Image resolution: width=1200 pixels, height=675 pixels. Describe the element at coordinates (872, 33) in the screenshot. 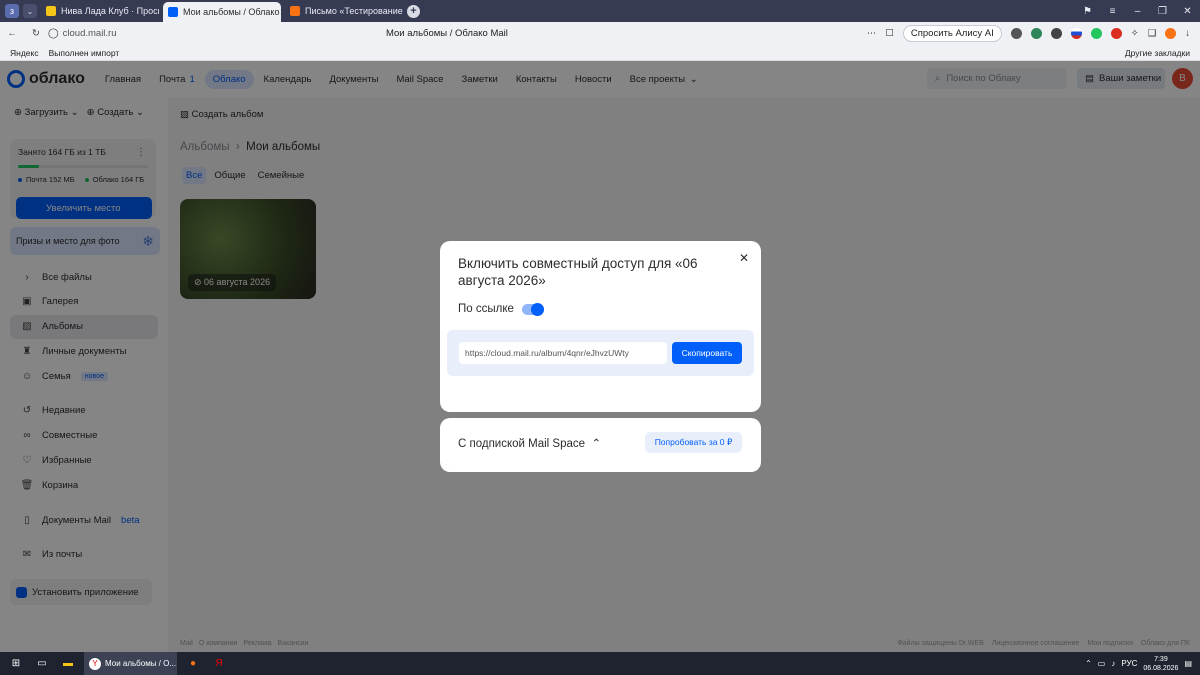

I see `more-icon: ⋯` at that location.